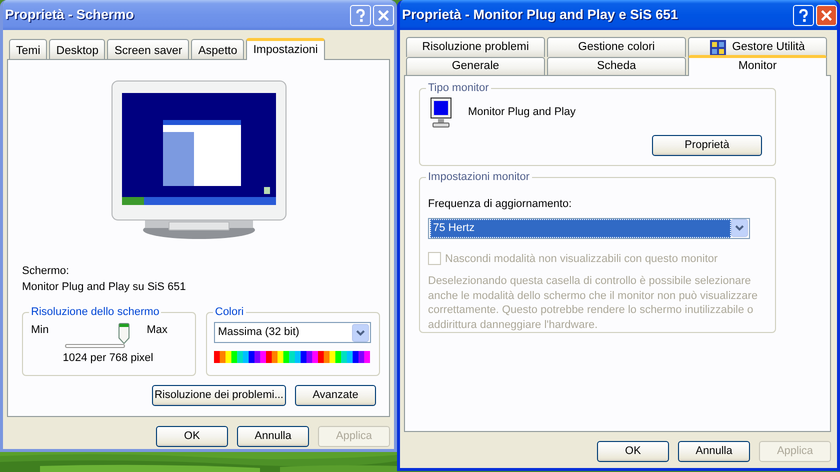 The width and height of the screenshot is (840, 472). What do you see at coordinates (458, 88) in the screenshot?
I see `group-title: Tipo monitor` at bounding box center [458, 88].